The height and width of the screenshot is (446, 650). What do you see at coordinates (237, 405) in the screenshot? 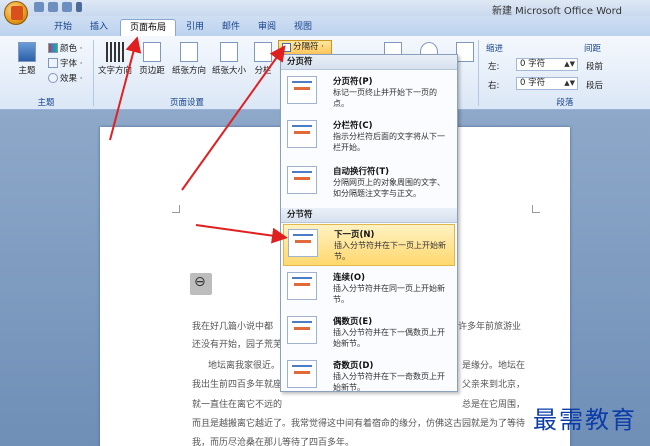
I see `document-line: 就一直住在离它不远的` at bounding box center [237, 405].